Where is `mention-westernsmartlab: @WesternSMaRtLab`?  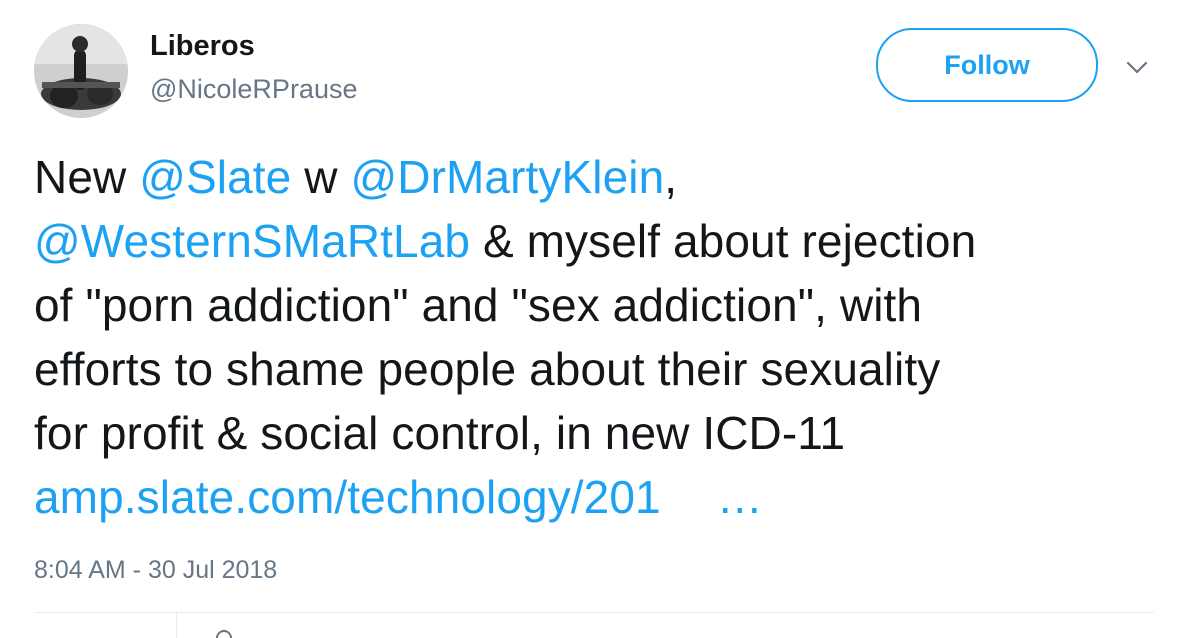 mention-westernsmartlab: @WesternSMaRtLab is located at coordinates (252, 241).